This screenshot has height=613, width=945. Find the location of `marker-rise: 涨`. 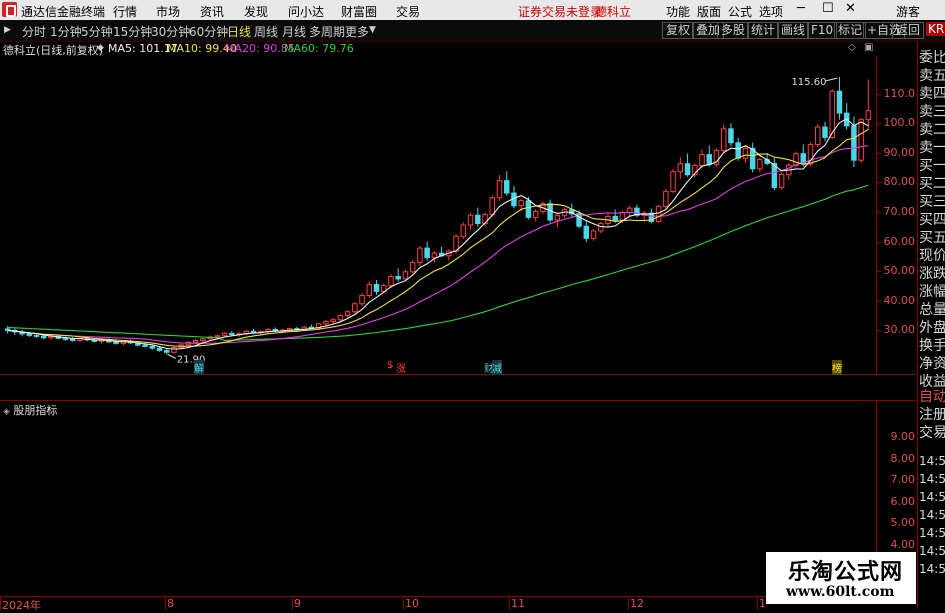

marker-rise: 涨 is located at coordinates (401, 367).